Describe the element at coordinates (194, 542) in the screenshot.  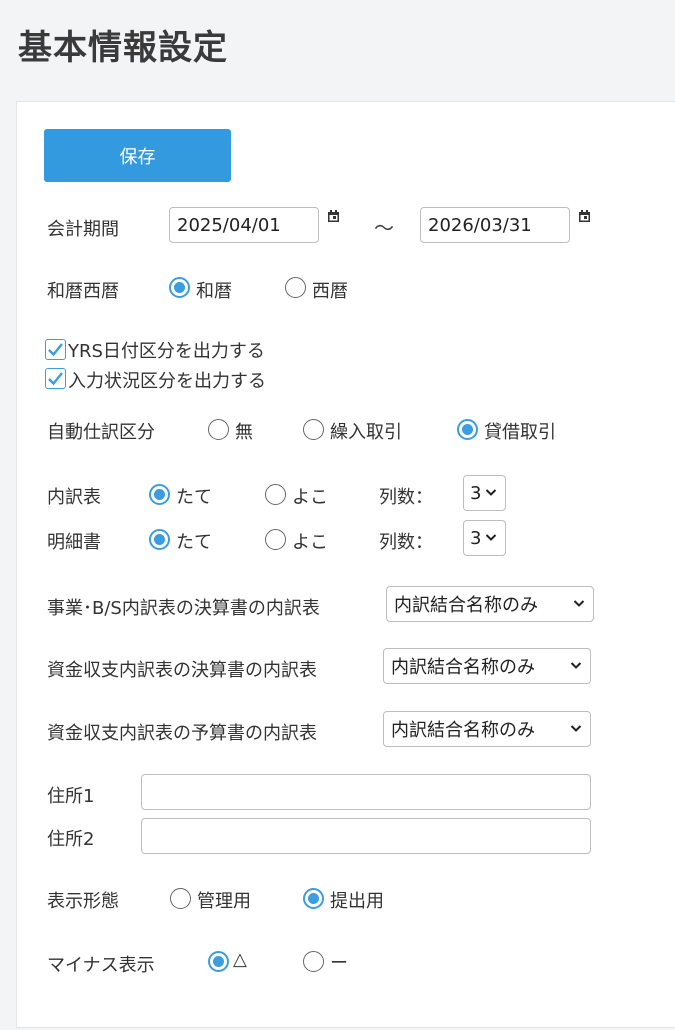
I see `detail-option-vertical: たて` at that location.